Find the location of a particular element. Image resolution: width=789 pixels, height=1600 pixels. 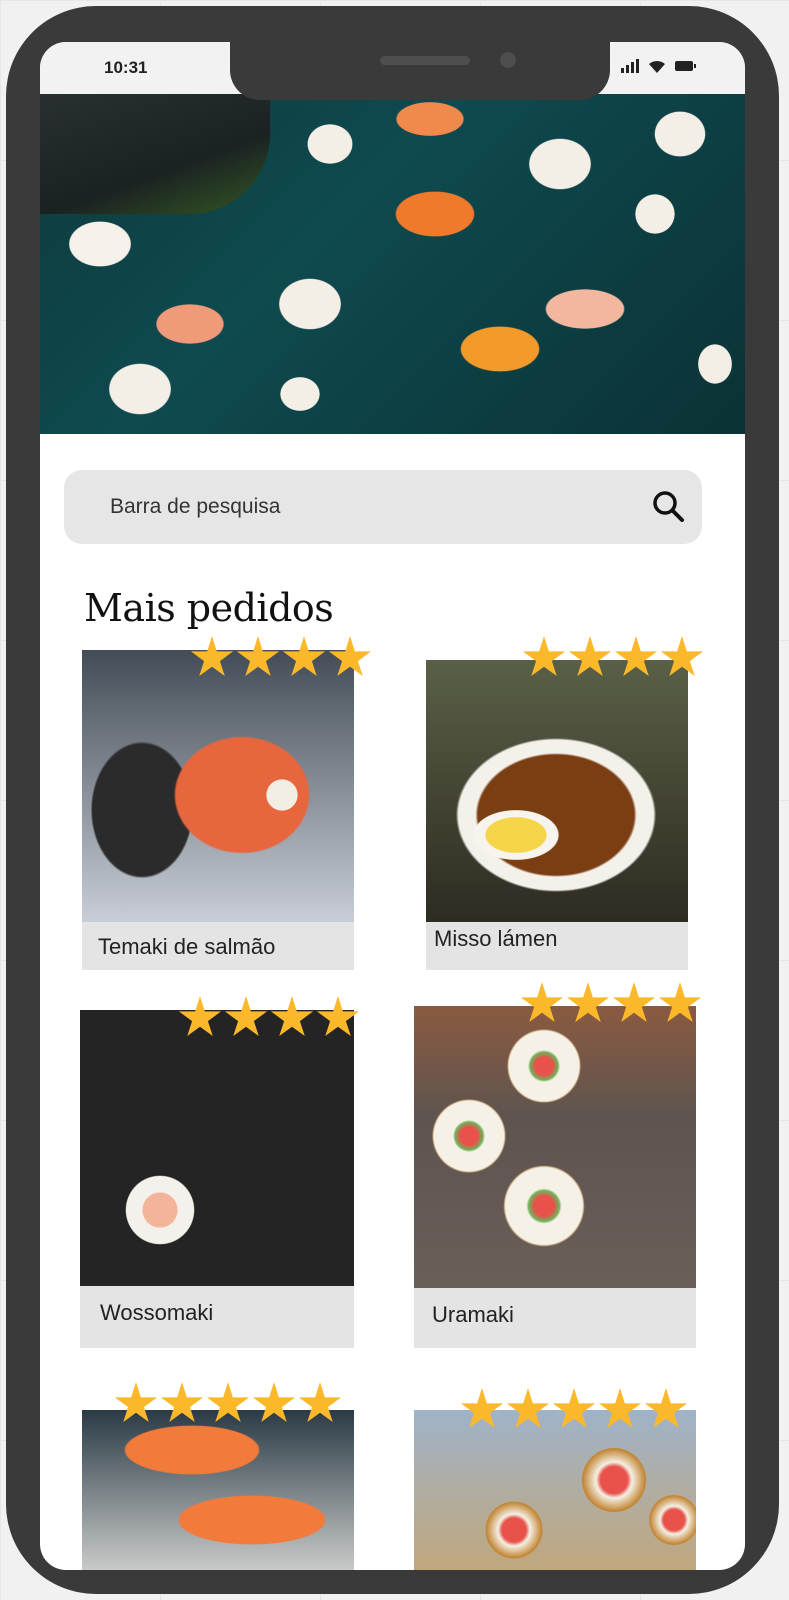

product-card-wossomaki: Wossomaki is located at coordinates (217, 1179).